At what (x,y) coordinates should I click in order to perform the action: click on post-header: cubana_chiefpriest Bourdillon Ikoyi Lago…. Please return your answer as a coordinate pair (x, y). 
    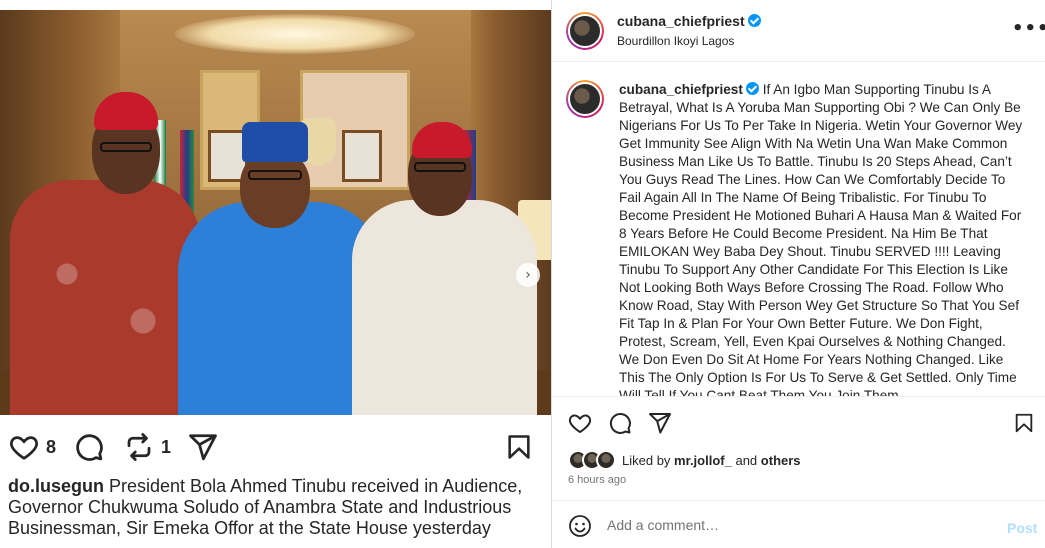
    Looking at the image, I should click on (798, 31).